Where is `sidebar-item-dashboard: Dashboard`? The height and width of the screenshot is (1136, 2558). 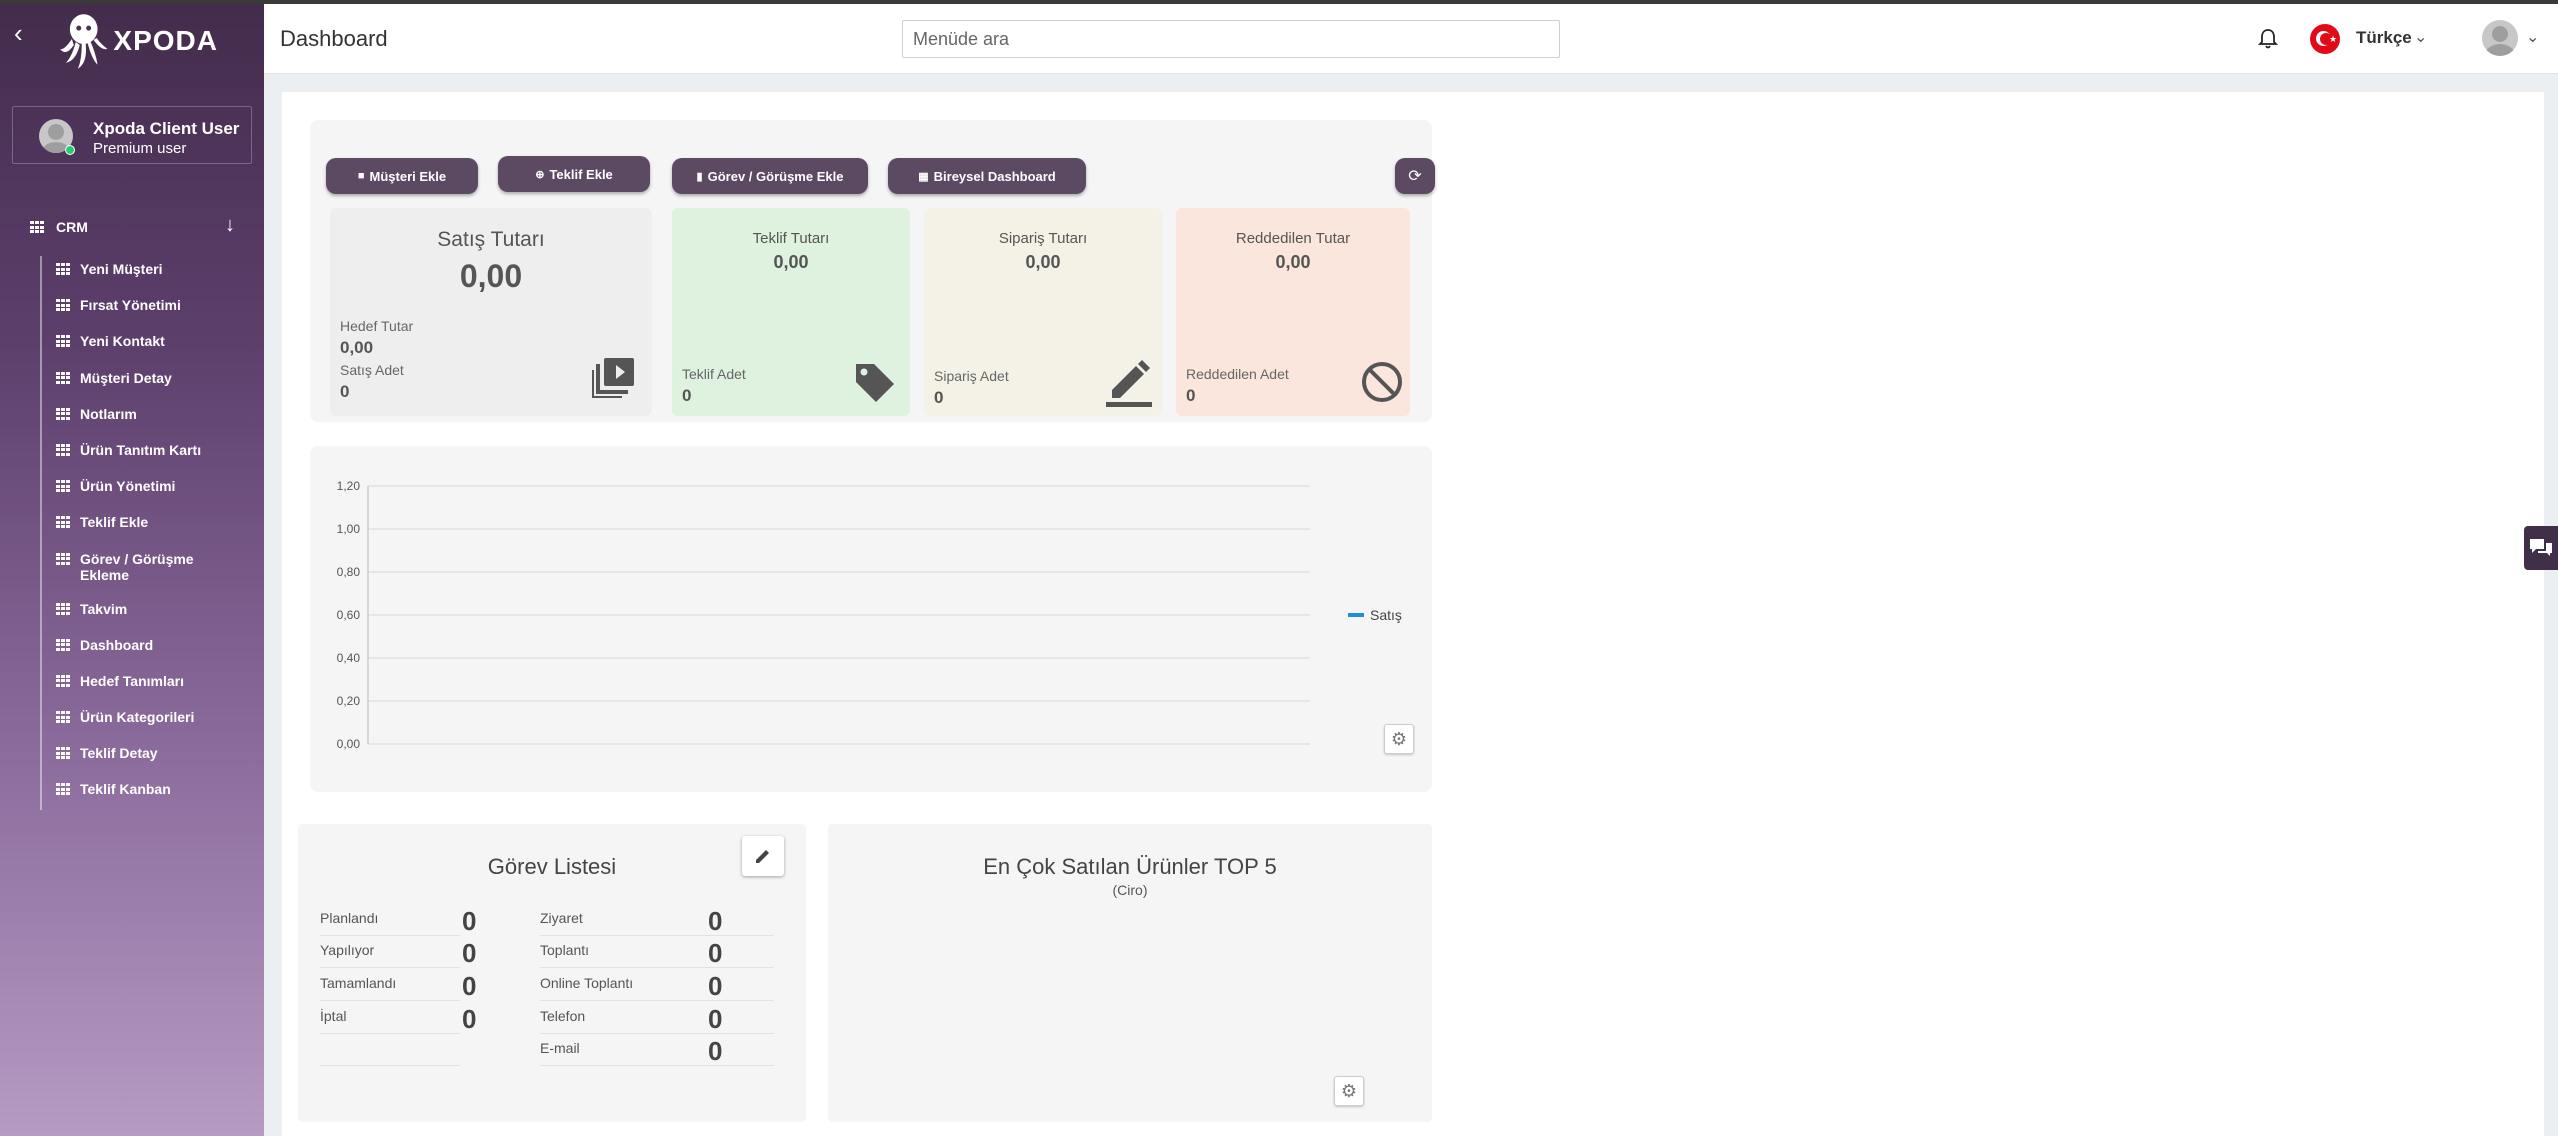
sidebar-item-dashboard: Dashboard is located at coordinates (156, 652).